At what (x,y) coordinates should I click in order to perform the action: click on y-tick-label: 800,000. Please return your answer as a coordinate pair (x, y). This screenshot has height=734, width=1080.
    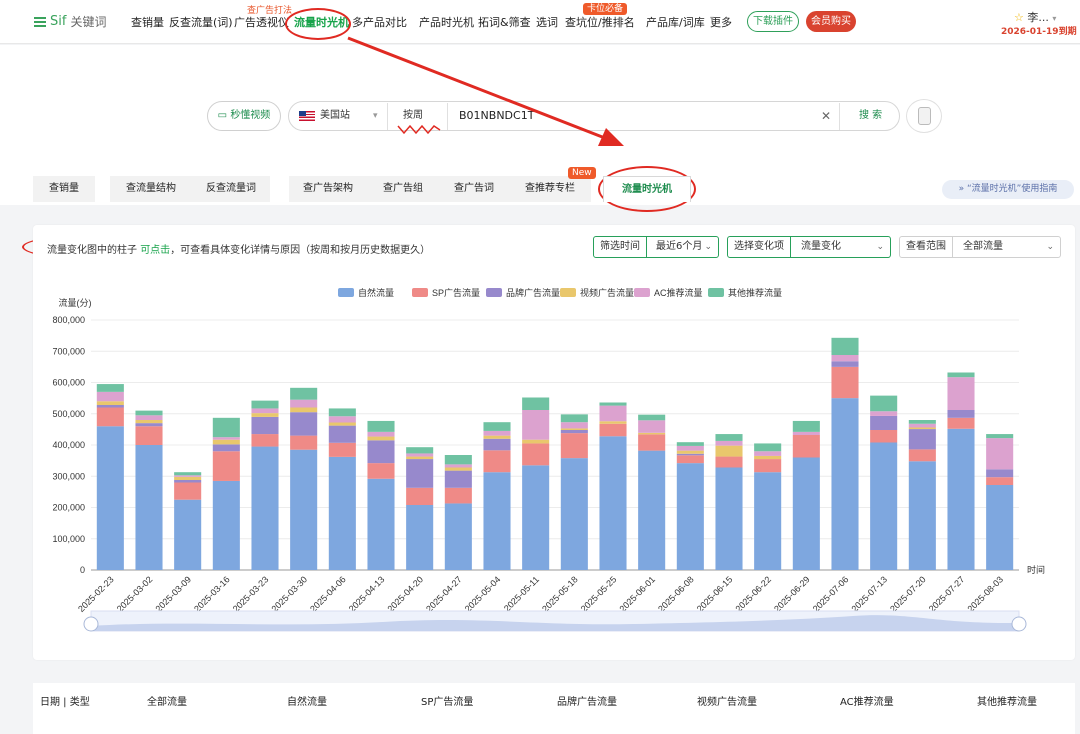
    Looking at the image, I should click on (68, 320).